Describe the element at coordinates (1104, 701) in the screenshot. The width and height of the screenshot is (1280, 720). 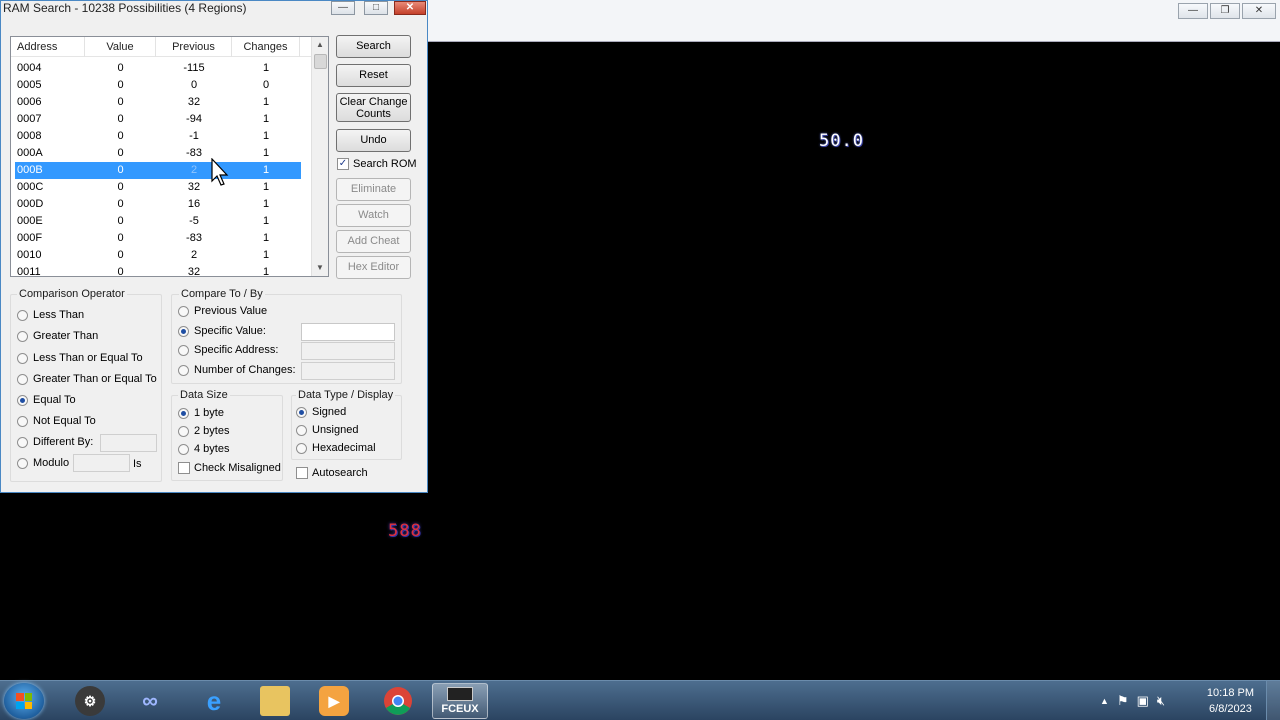
I see `show-hidden-icons-icon: ▲` at that location.